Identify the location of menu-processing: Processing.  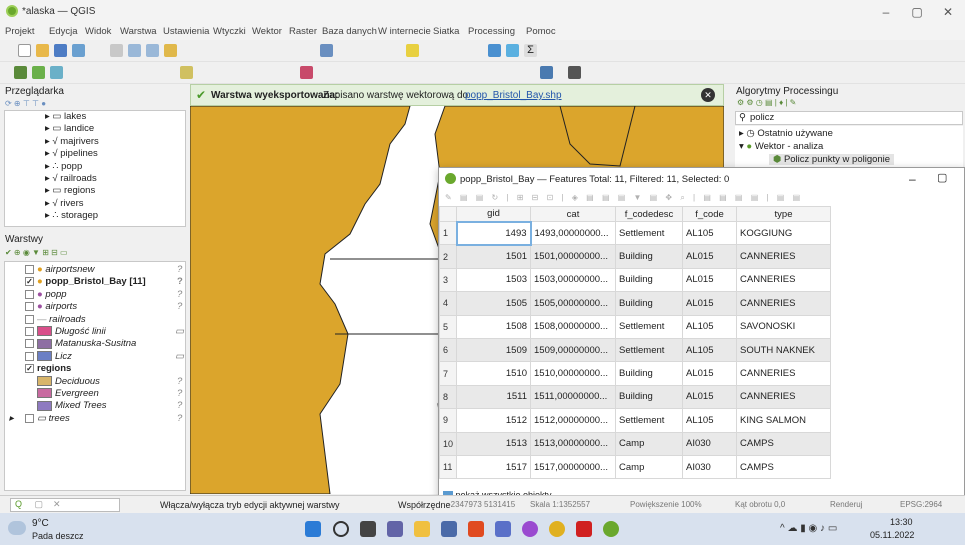
(491, 31).